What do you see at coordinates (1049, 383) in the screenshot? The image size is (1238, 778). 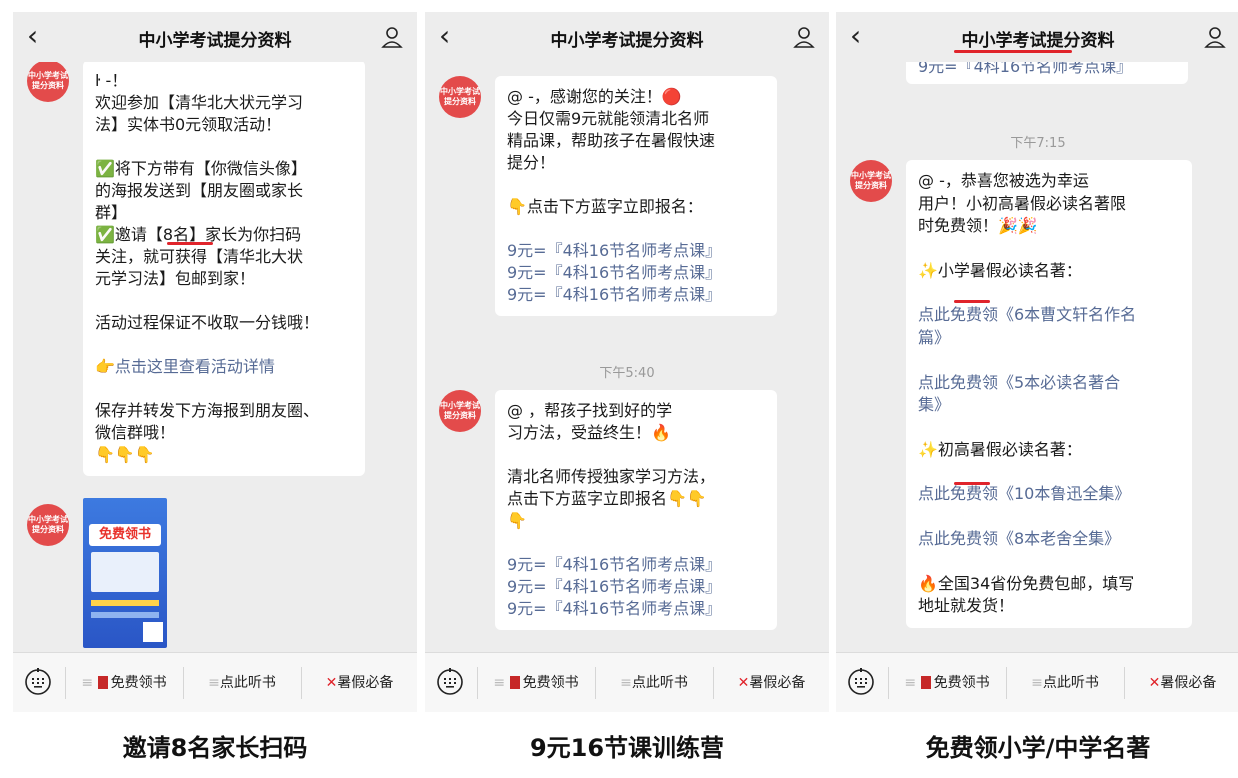 I see `free-book-link: 点此免费领《5本必读名著合` at bounding box center [1049, 383].